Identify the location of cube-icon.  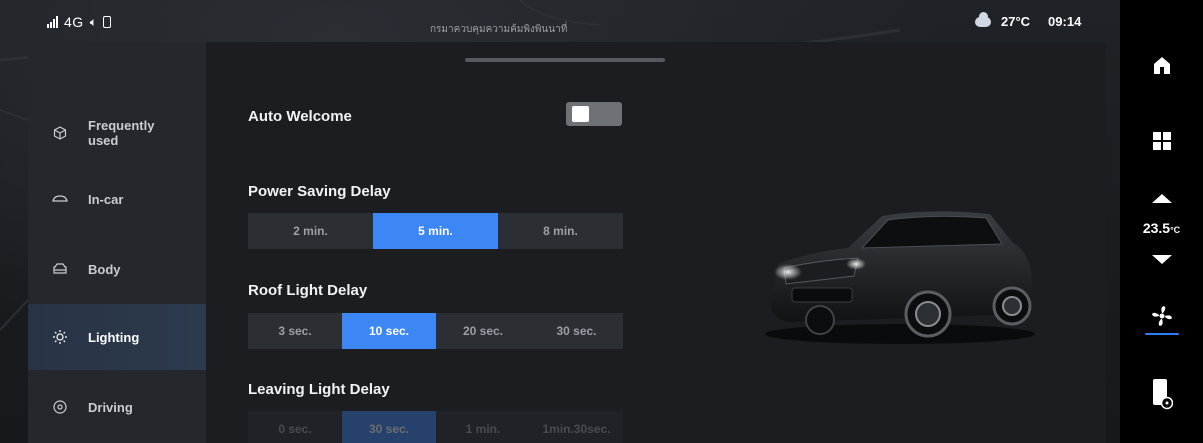
(60, 133).